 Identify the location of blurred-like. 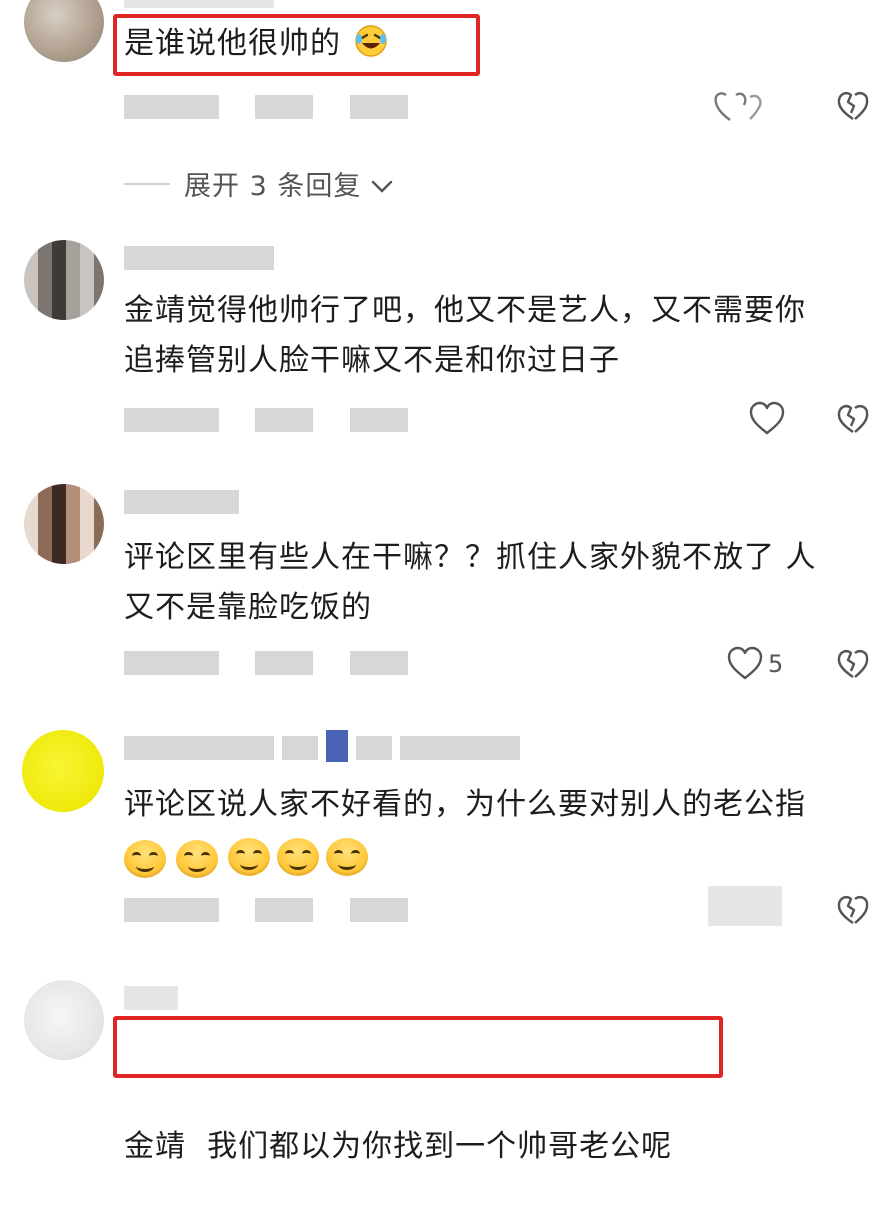
(745, 906).